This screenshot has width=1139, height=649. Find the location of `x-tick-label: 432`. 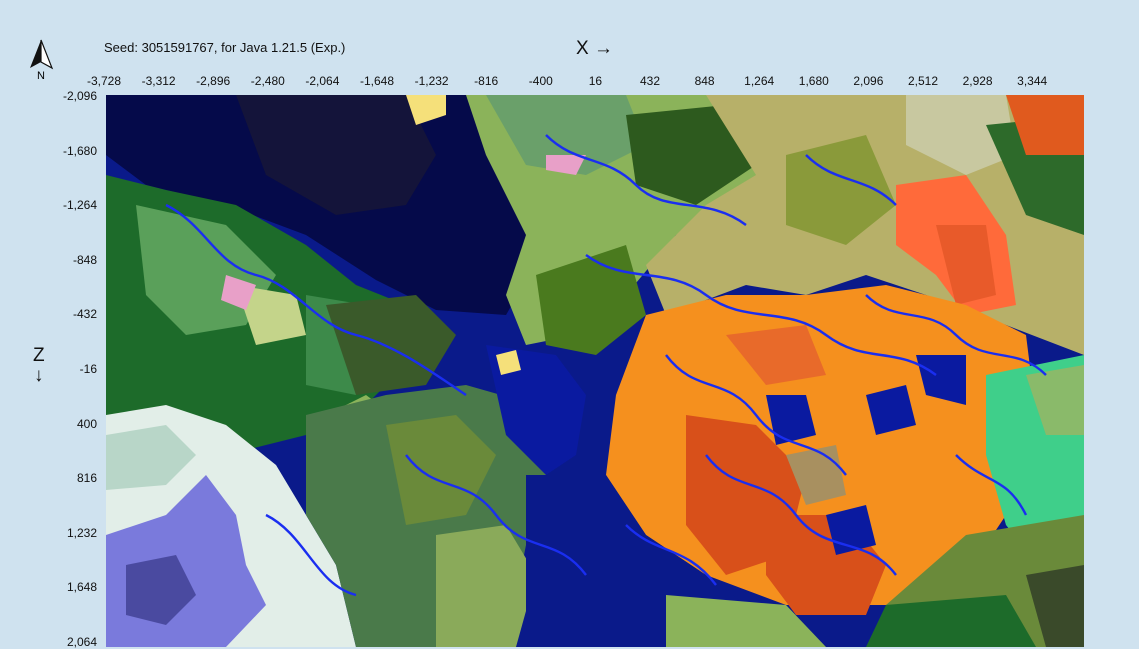

x-tick-label: 432 is located at coordinates (650, 81).